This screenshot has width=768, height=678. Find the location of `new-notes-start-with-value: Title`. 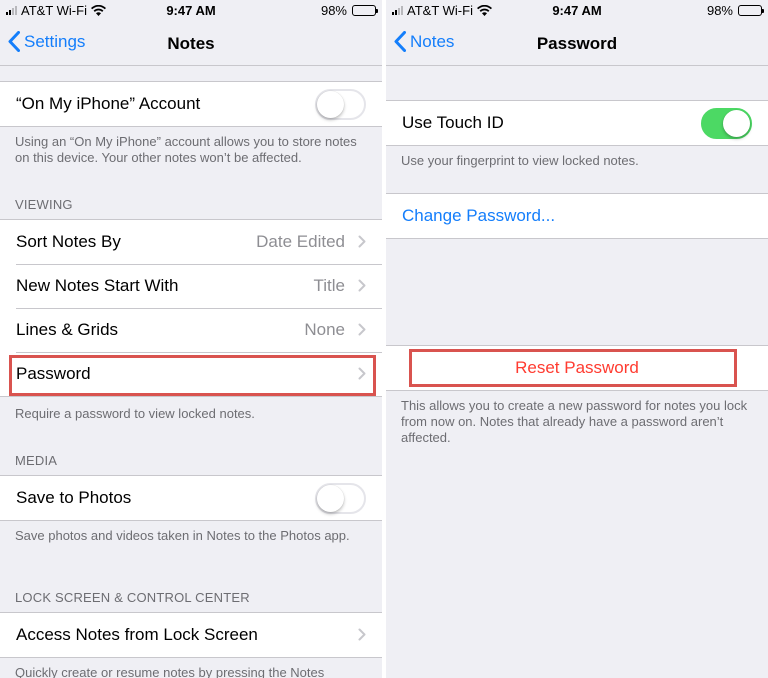

new-notes-start-with-value: Title is located at coordinates (329, 285).